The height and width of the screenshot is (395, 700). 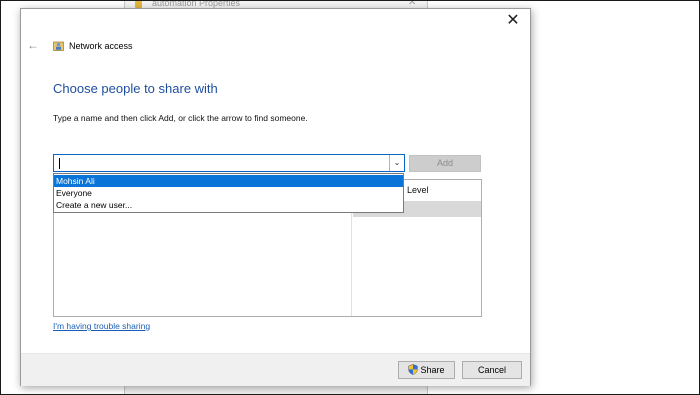 What do you see at coordinates (58, 46) in the screenshot?
I see `network-user-icon` at bounding box center [58, 46].